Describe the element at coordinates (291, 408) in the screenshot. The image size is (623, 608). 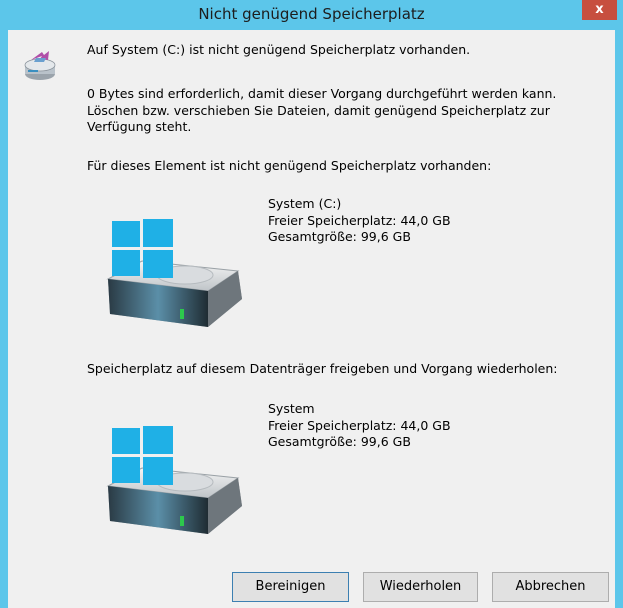
I see `drive-name: System` at that location.